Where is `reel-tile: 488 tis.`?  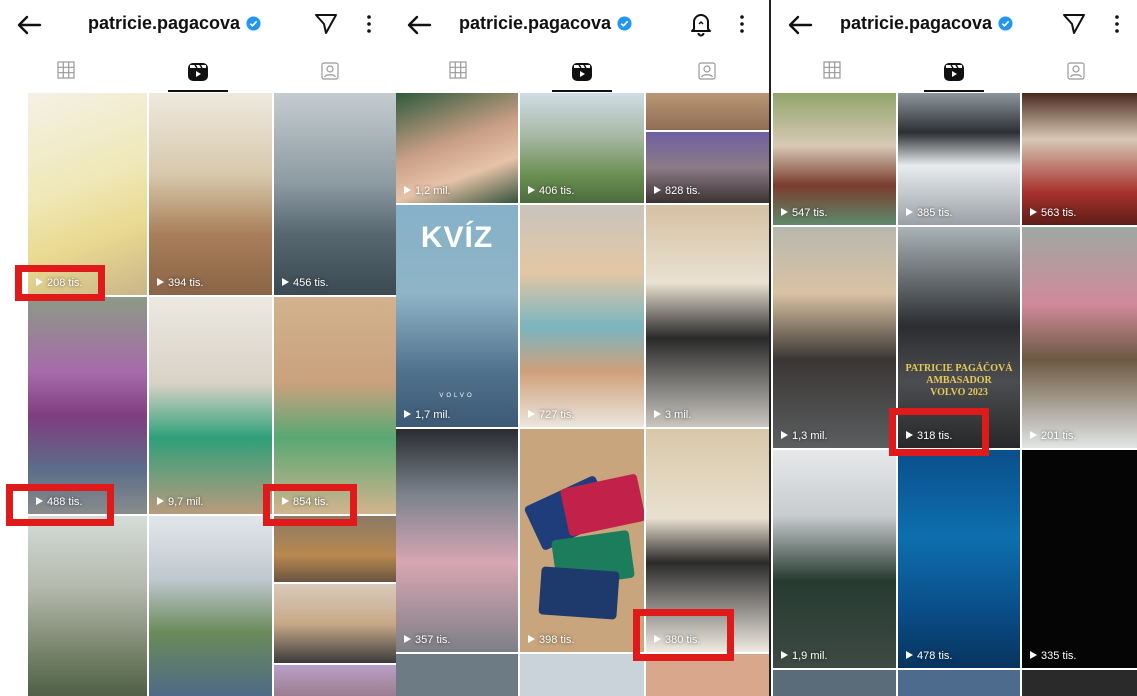 reel-tile: 488 tis. is located at coordinates (87, 405).